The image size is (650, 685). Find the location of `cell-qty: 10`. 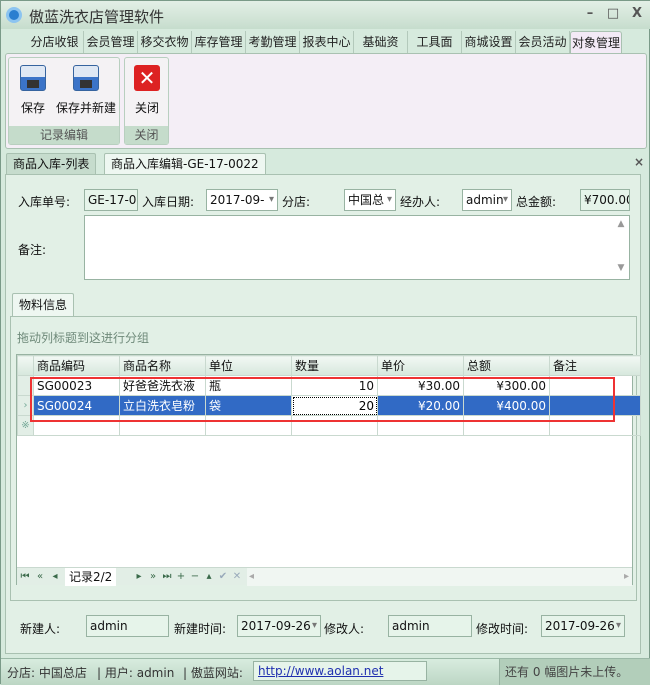

cell-qty: 10 is located at coordinates (334, 385).